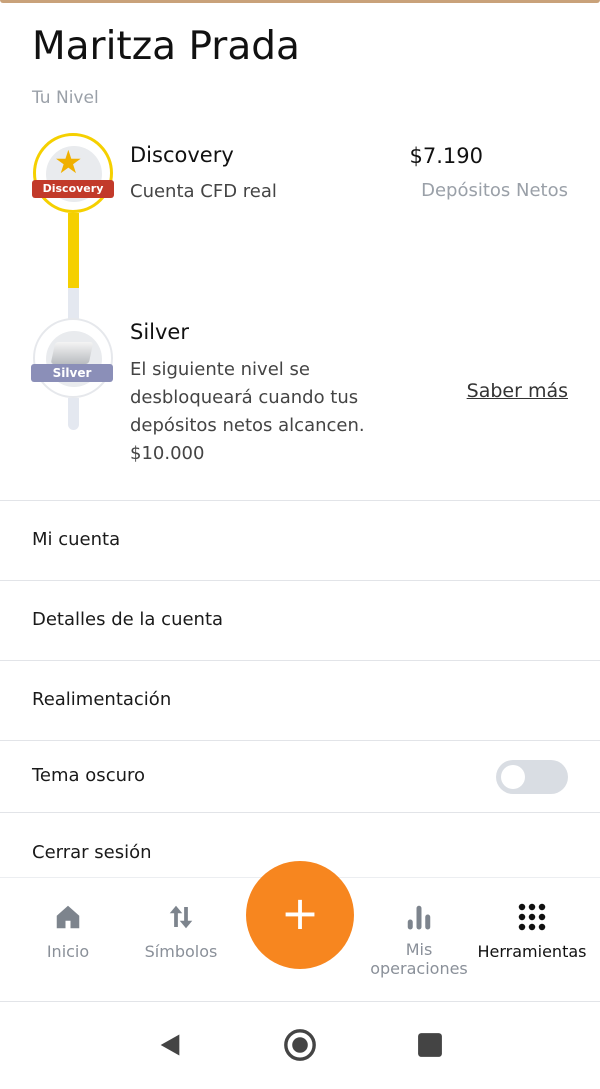 The height and width of the screenshot is (1089, 600). Describe the element at coordinates (181, 931) in the screenshot. I see `nav-item-symbols: Símbolos` at that location.